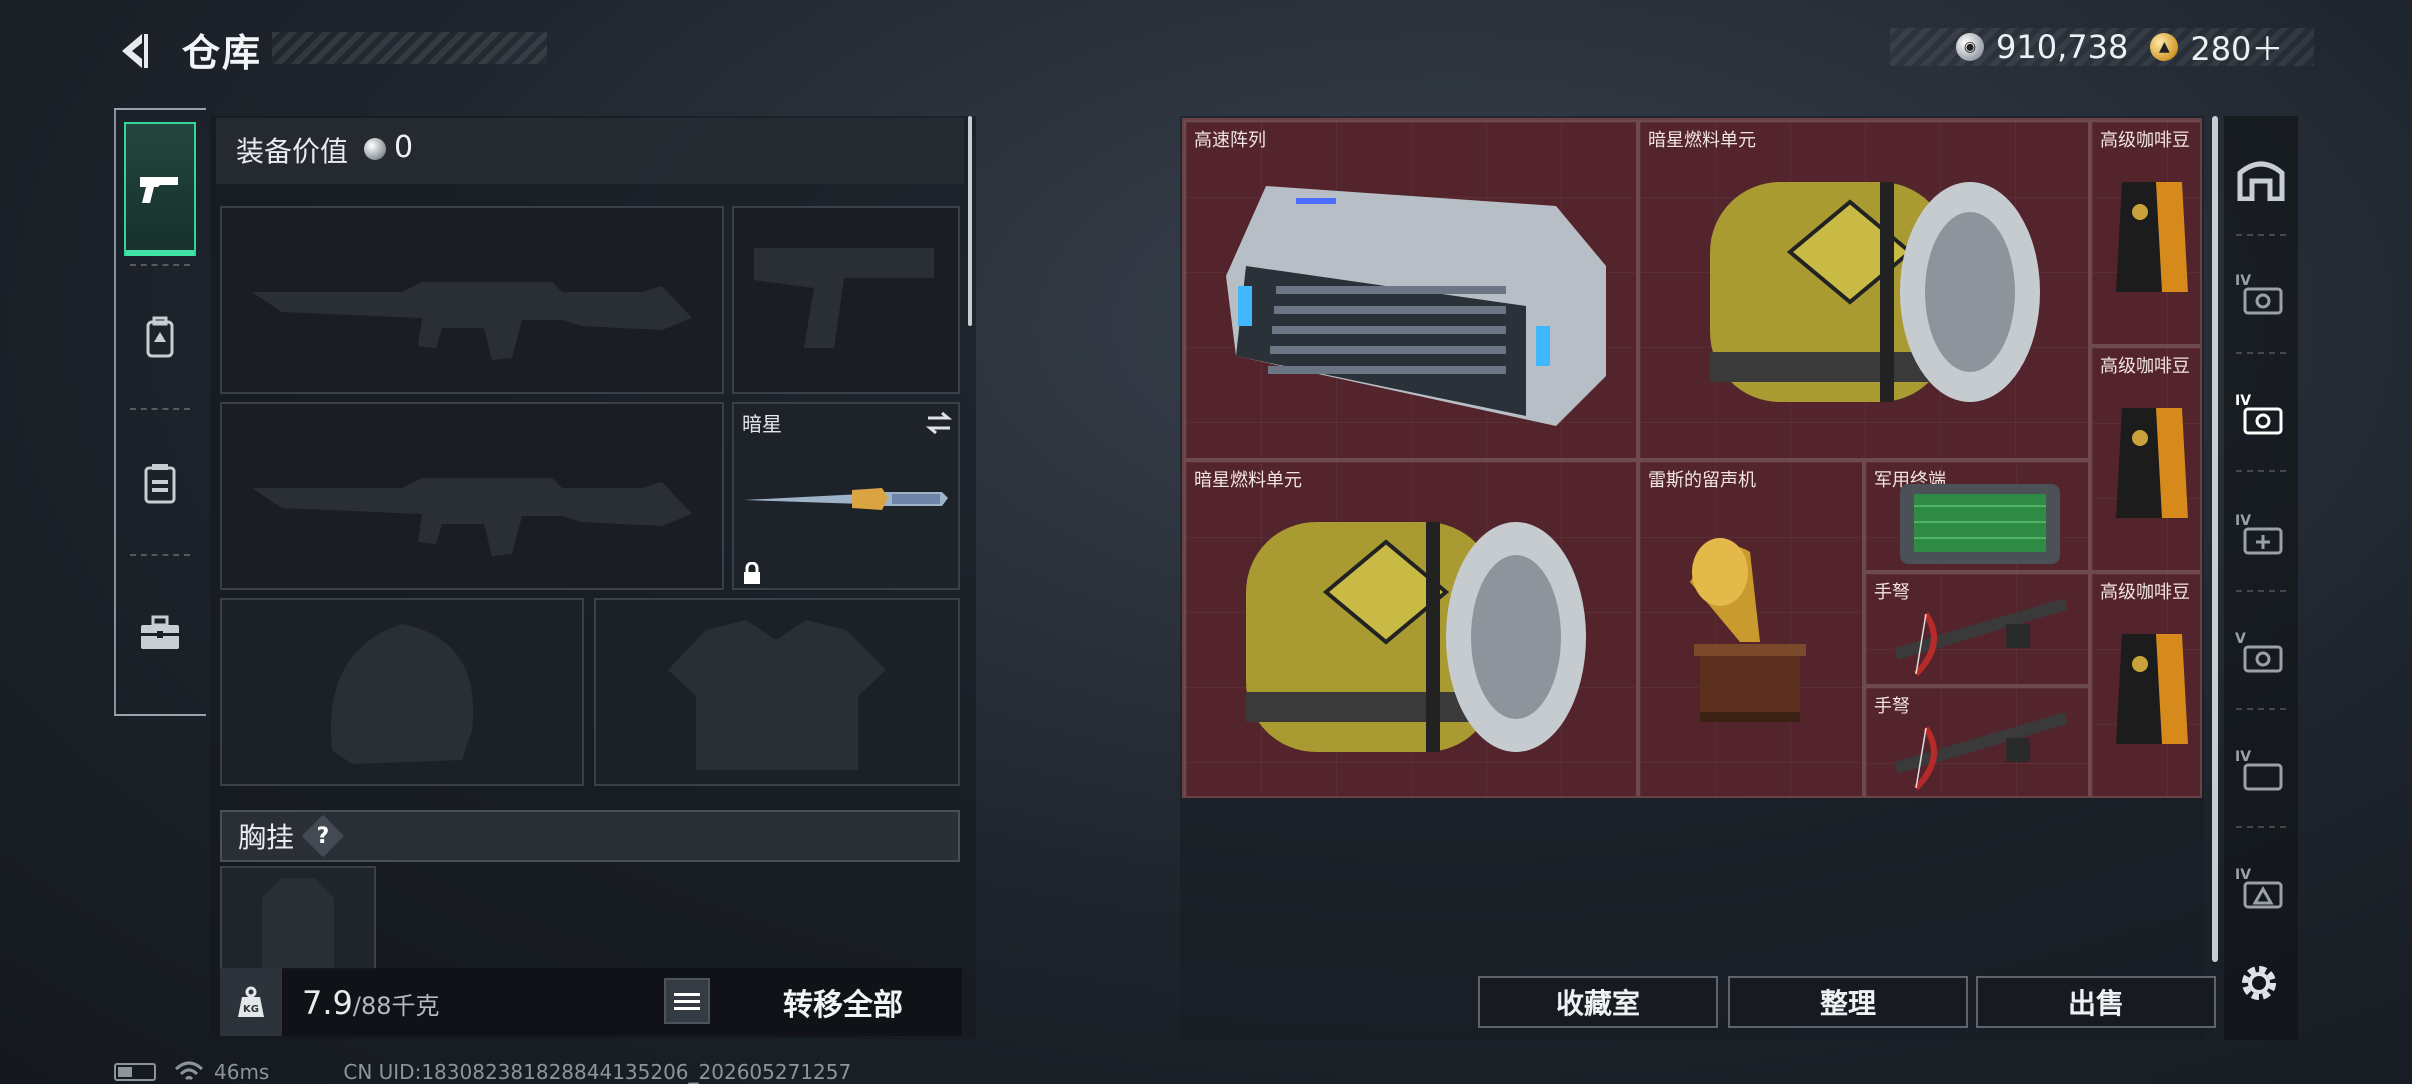 The height and width of the screenshot is (1084, 2412). I want to click on list-view-button, so click(687, 1001).